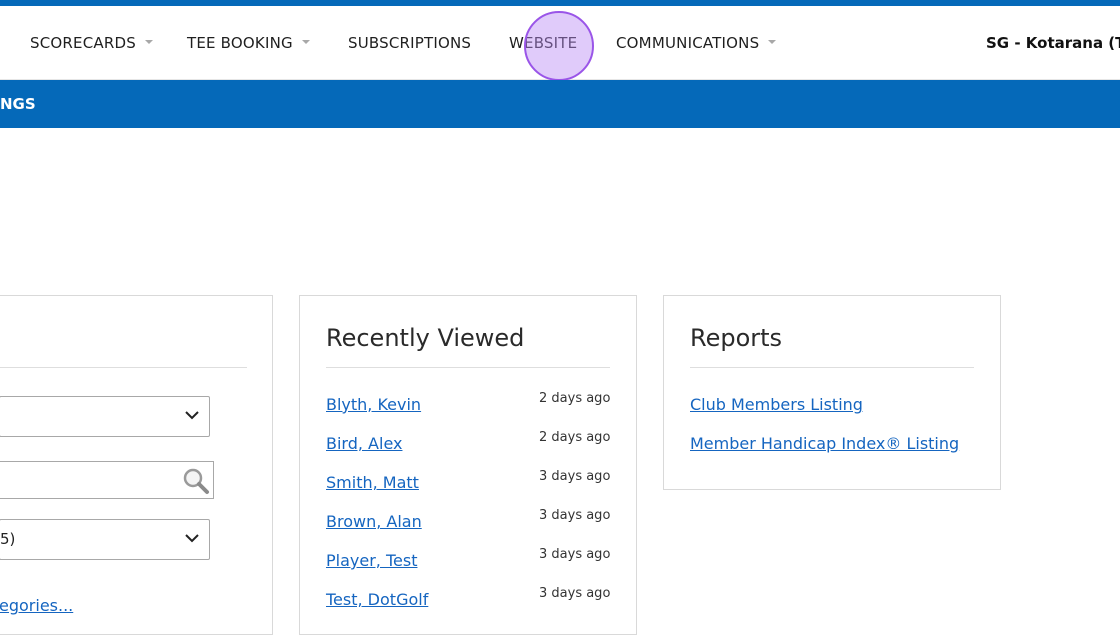 The height and width of the screenshot is (635, 1120). What do you see at coordinates (371, 560) in the screenshot?
I see `recent-member-link: Player, Test` at bounding box center [371, 560].